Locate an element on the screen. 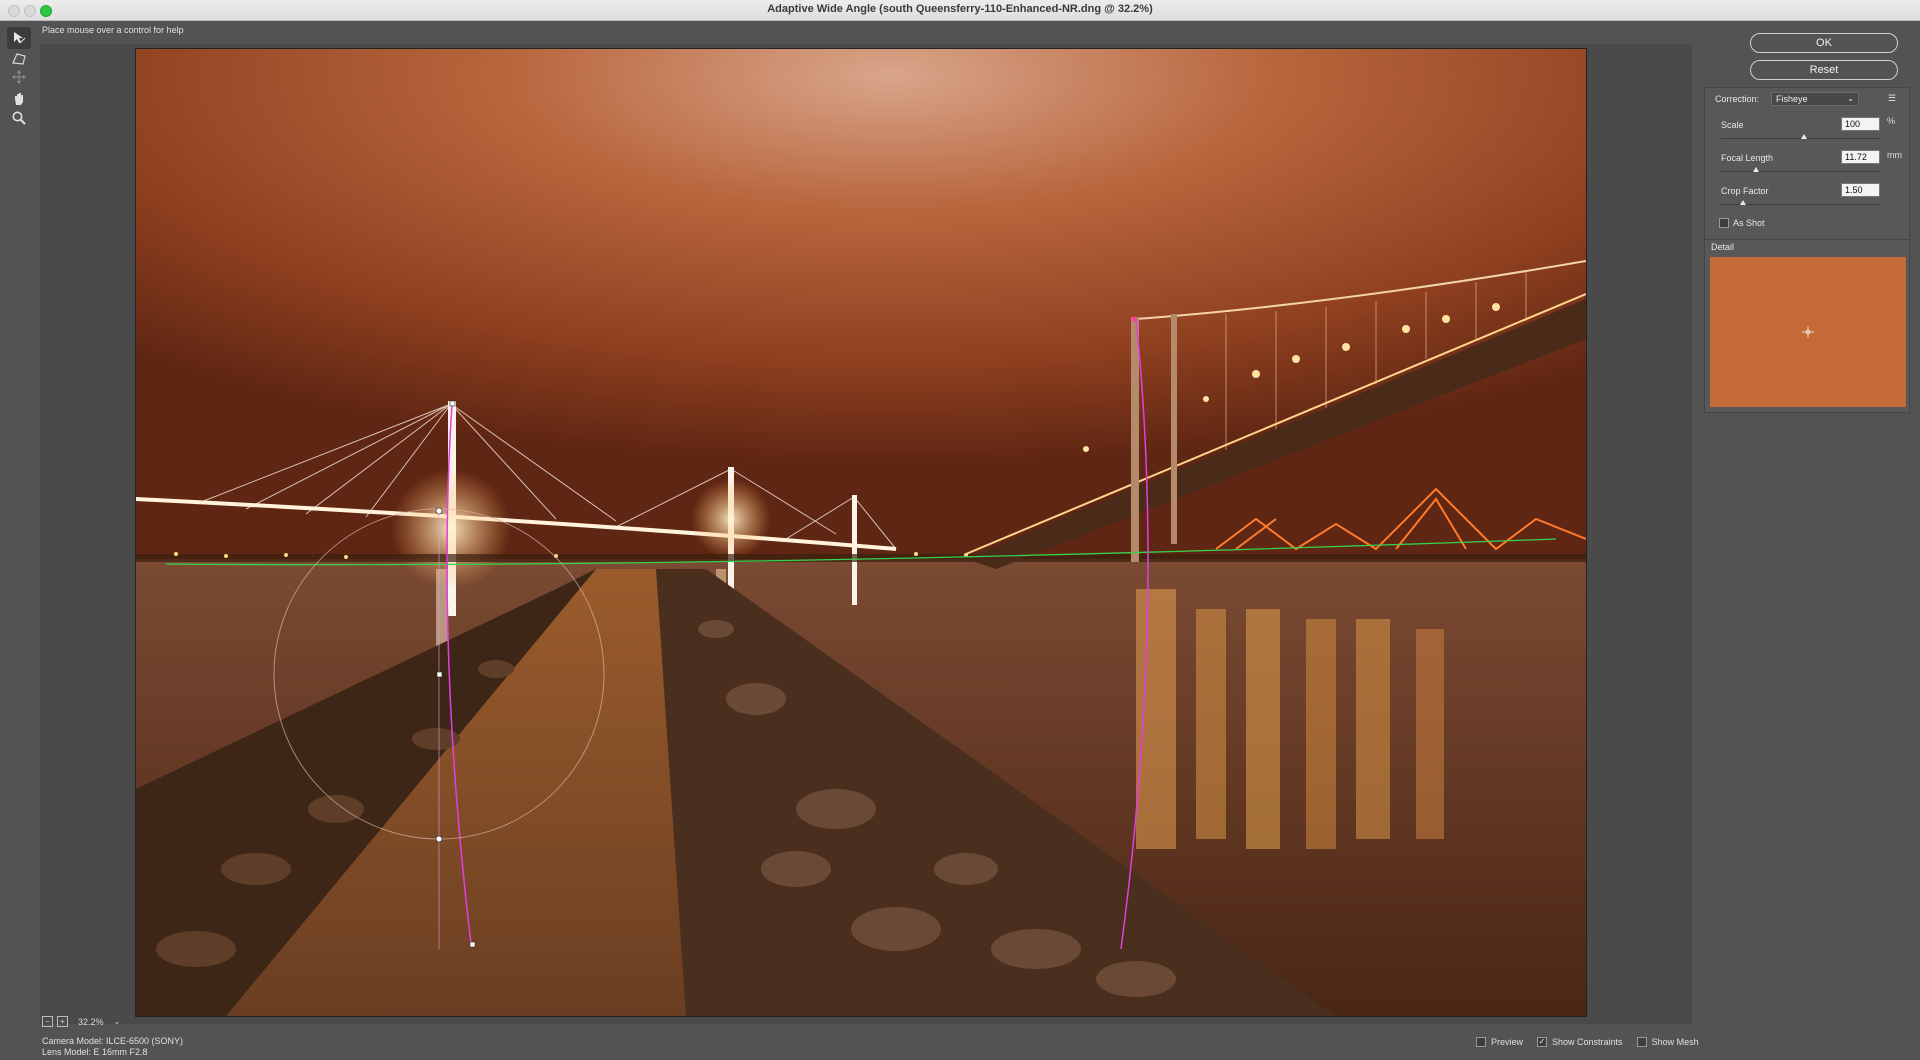 The image size is (1920, 1060). help-text: Place mouse over a control for help is located at coordinates (113, 30).